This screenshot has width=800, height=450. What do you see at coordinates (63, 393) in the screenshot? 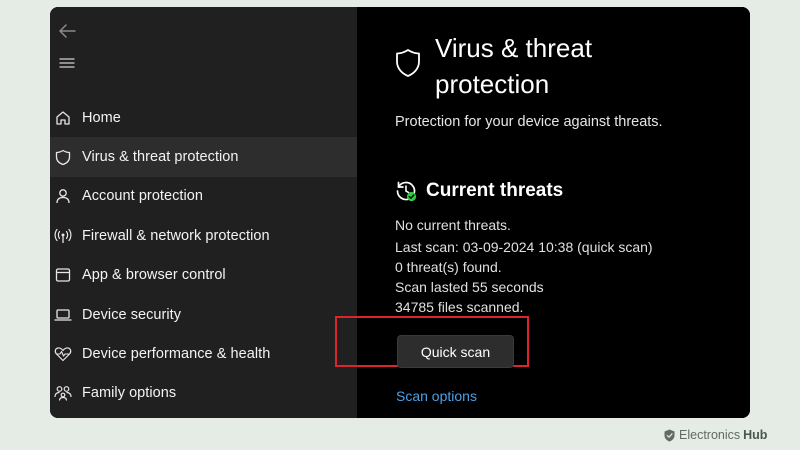
I see `family-icon` at bounding box center [63, 393].